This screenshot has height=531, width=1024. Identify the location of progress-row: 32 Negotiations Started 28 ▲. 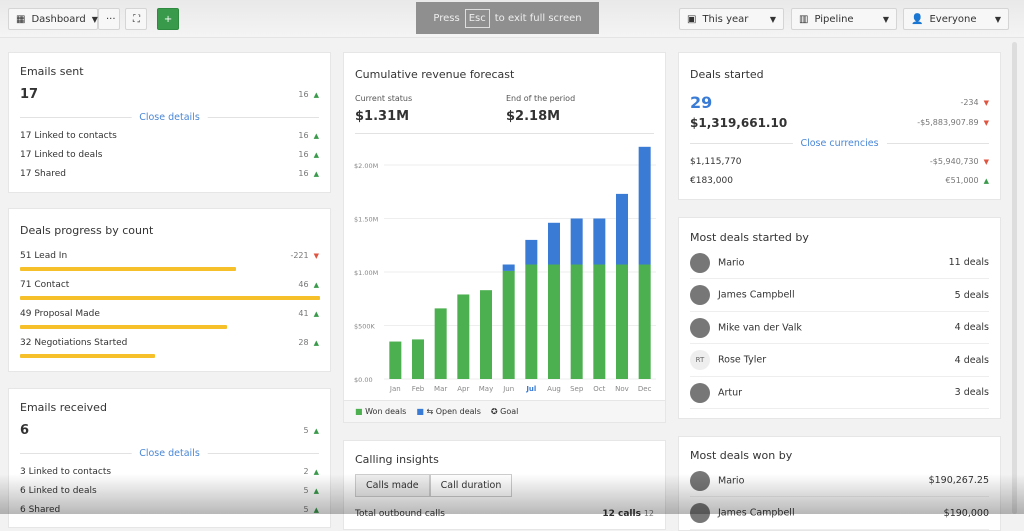
(169, 343).